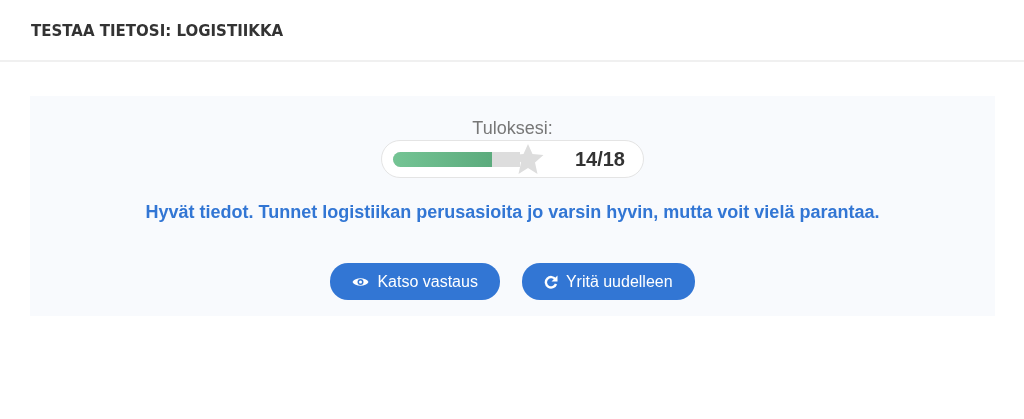  I want to click on result-message: Hyvät tiedot. Tunnet logistiikan perusasioita jo varsin hyvin, mutta voit vielä parantaa., so click(512, 212).